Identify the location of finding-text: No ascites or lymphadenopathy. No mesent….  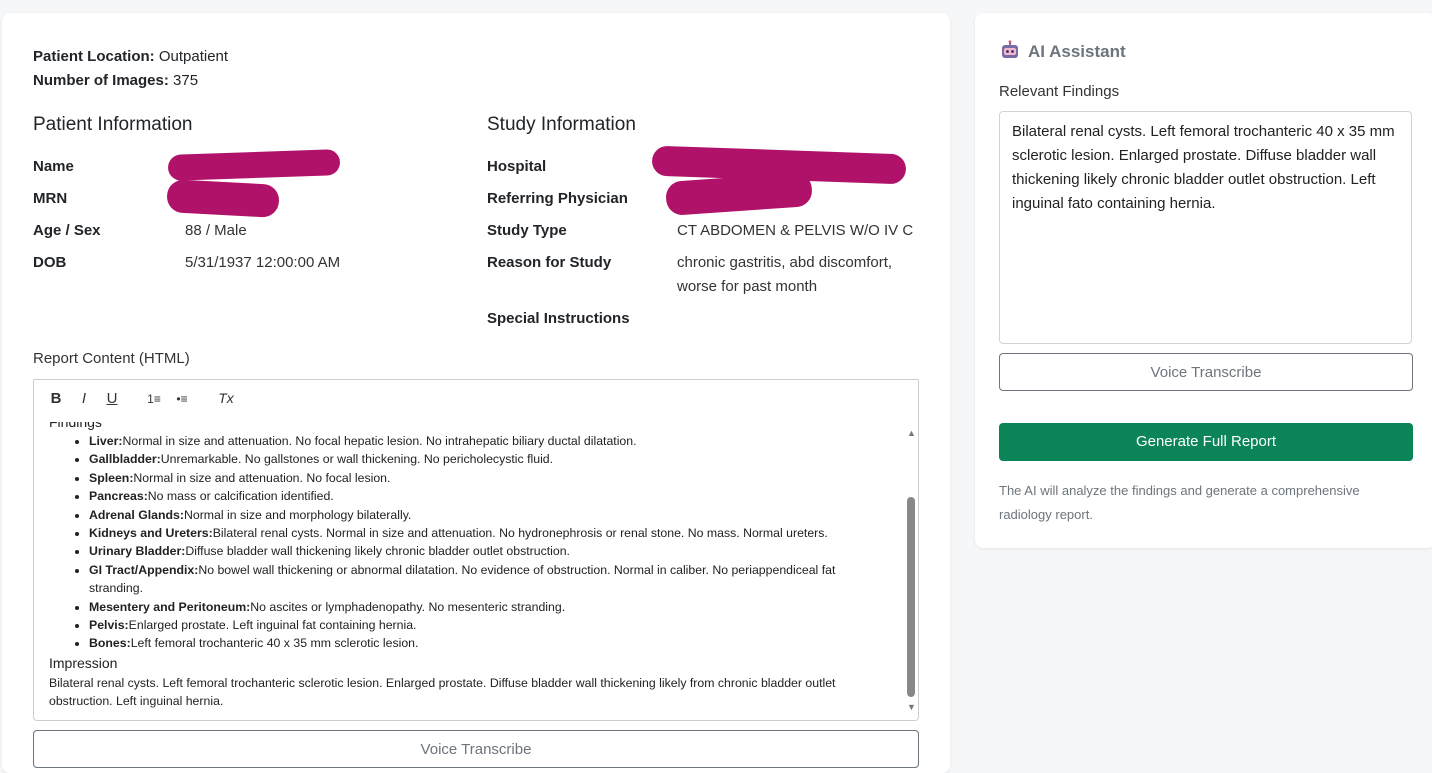
(408, 606).